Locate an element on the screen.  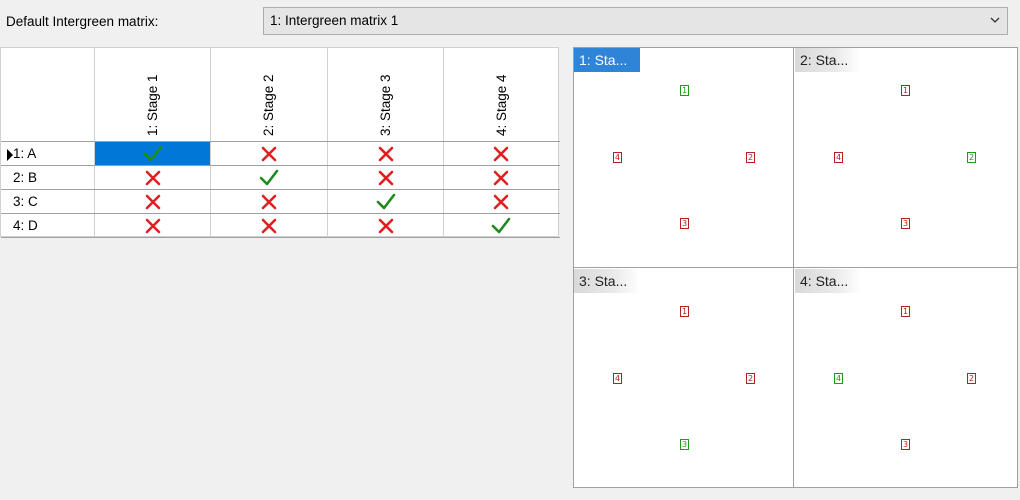
stage-diagram-4: 4: Sta... 1 2 3 4 is located at coordinates (905, 379).